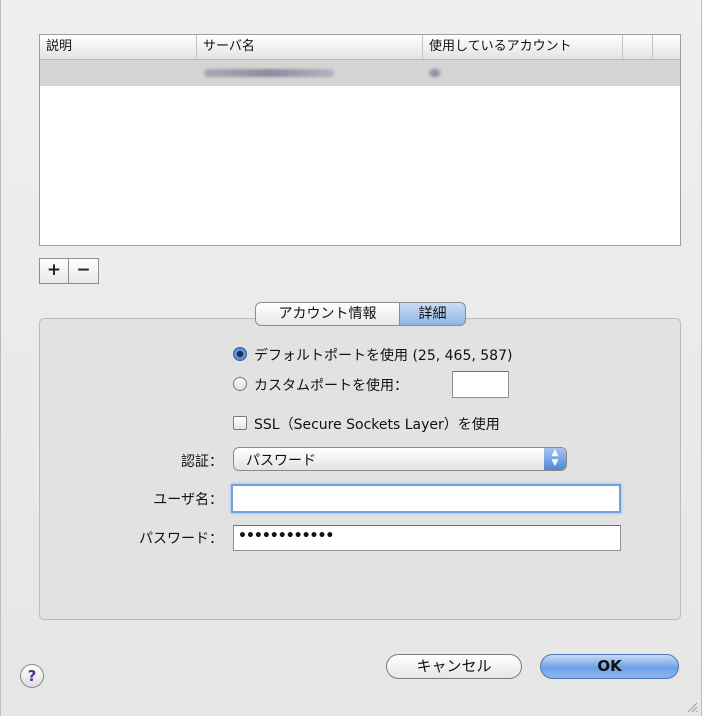 This screenshot has height=716, width=702. Describe the element at coordinates (638, 47) in the screenshot. I see `column-header-spare` at that location.